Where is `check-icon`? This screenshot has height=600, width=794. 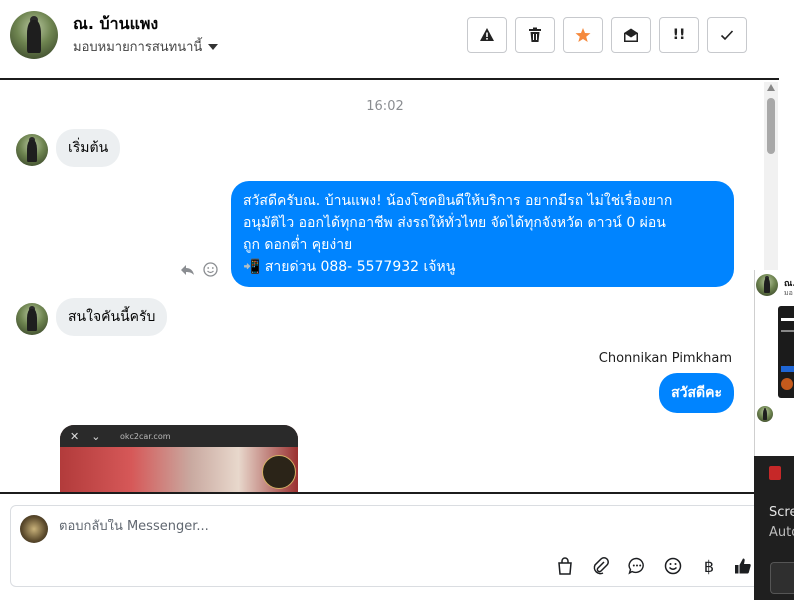
check-icon is located at coordinates (727, 35).